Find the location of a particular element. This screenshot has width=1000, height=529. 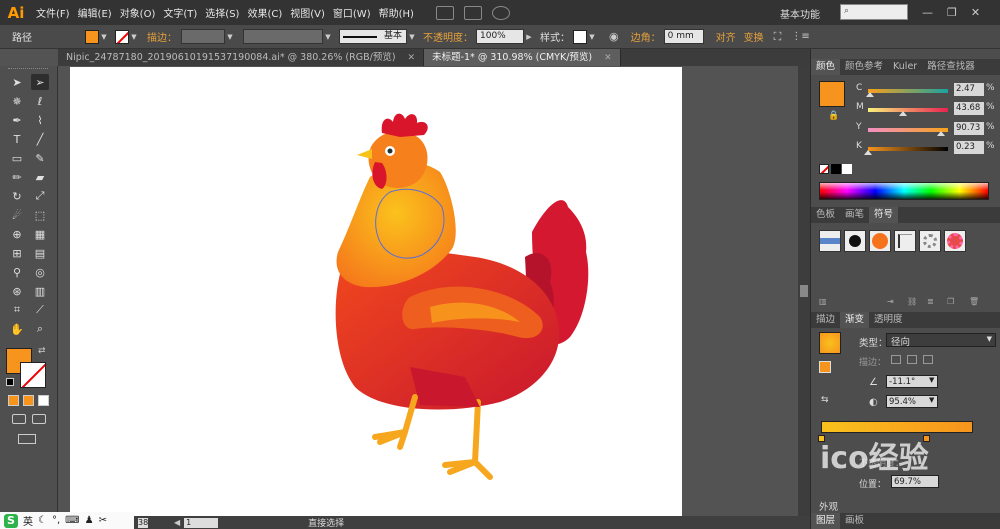

selection-tool-icon: ➤ is located at coordinates (17, 82).